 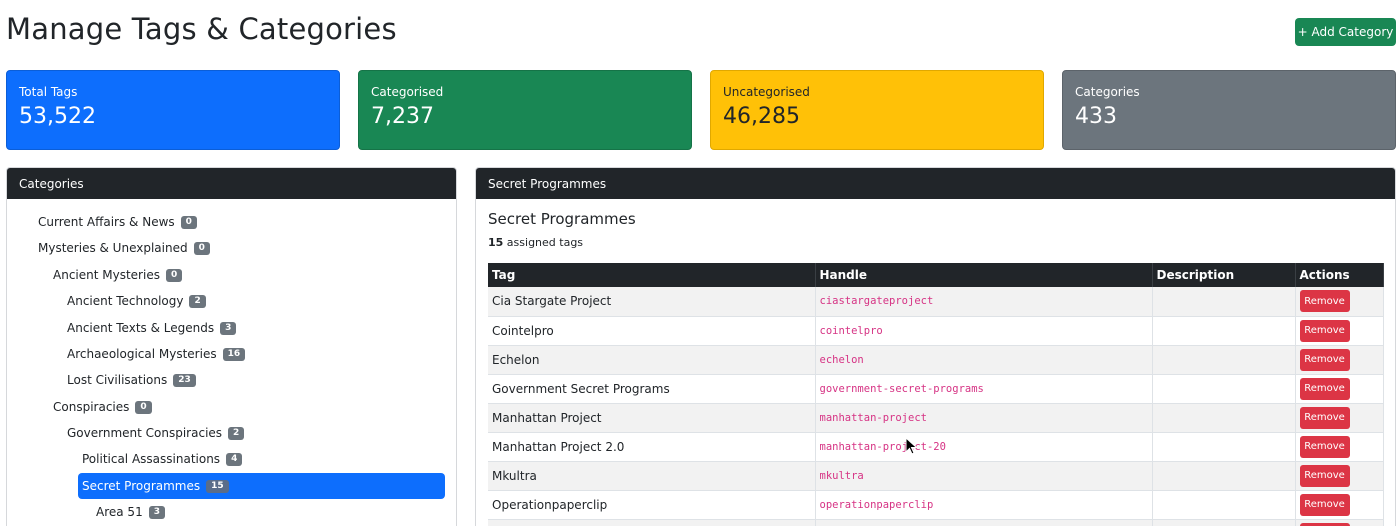 I want to click on category-item-lost-civilisations: Lost Civilisations 23, so click(x=129, y=380).